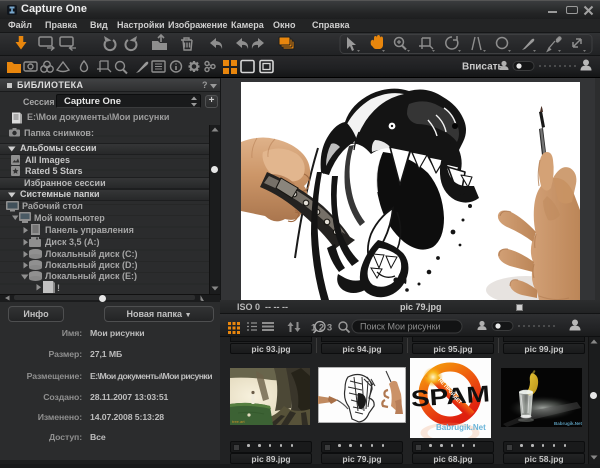  I want to click on svg-text: tree.art, so click(239, 421).